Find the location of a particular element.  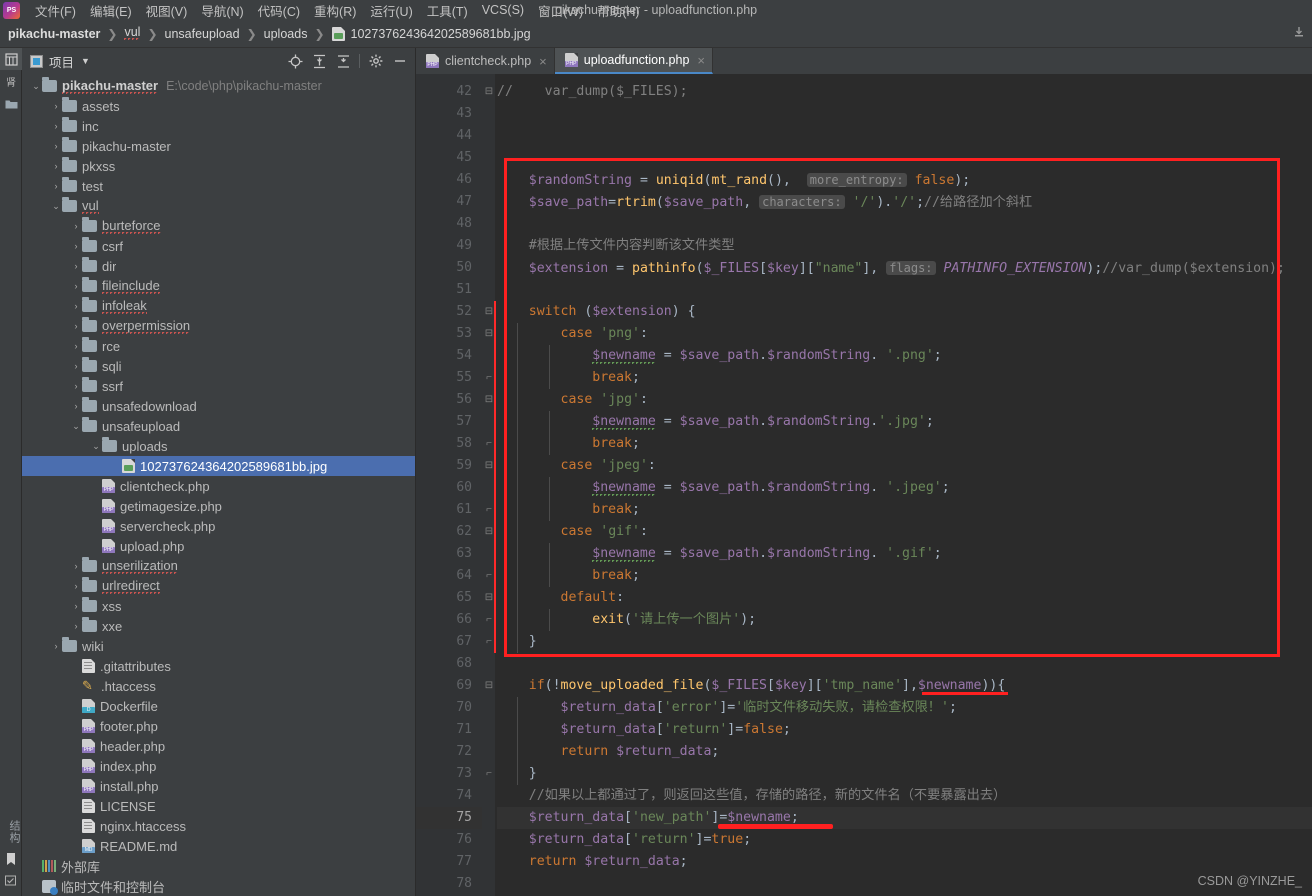

breadcrumb-item-project: pikachu-master ❯ is located at coordinates (66, 34).